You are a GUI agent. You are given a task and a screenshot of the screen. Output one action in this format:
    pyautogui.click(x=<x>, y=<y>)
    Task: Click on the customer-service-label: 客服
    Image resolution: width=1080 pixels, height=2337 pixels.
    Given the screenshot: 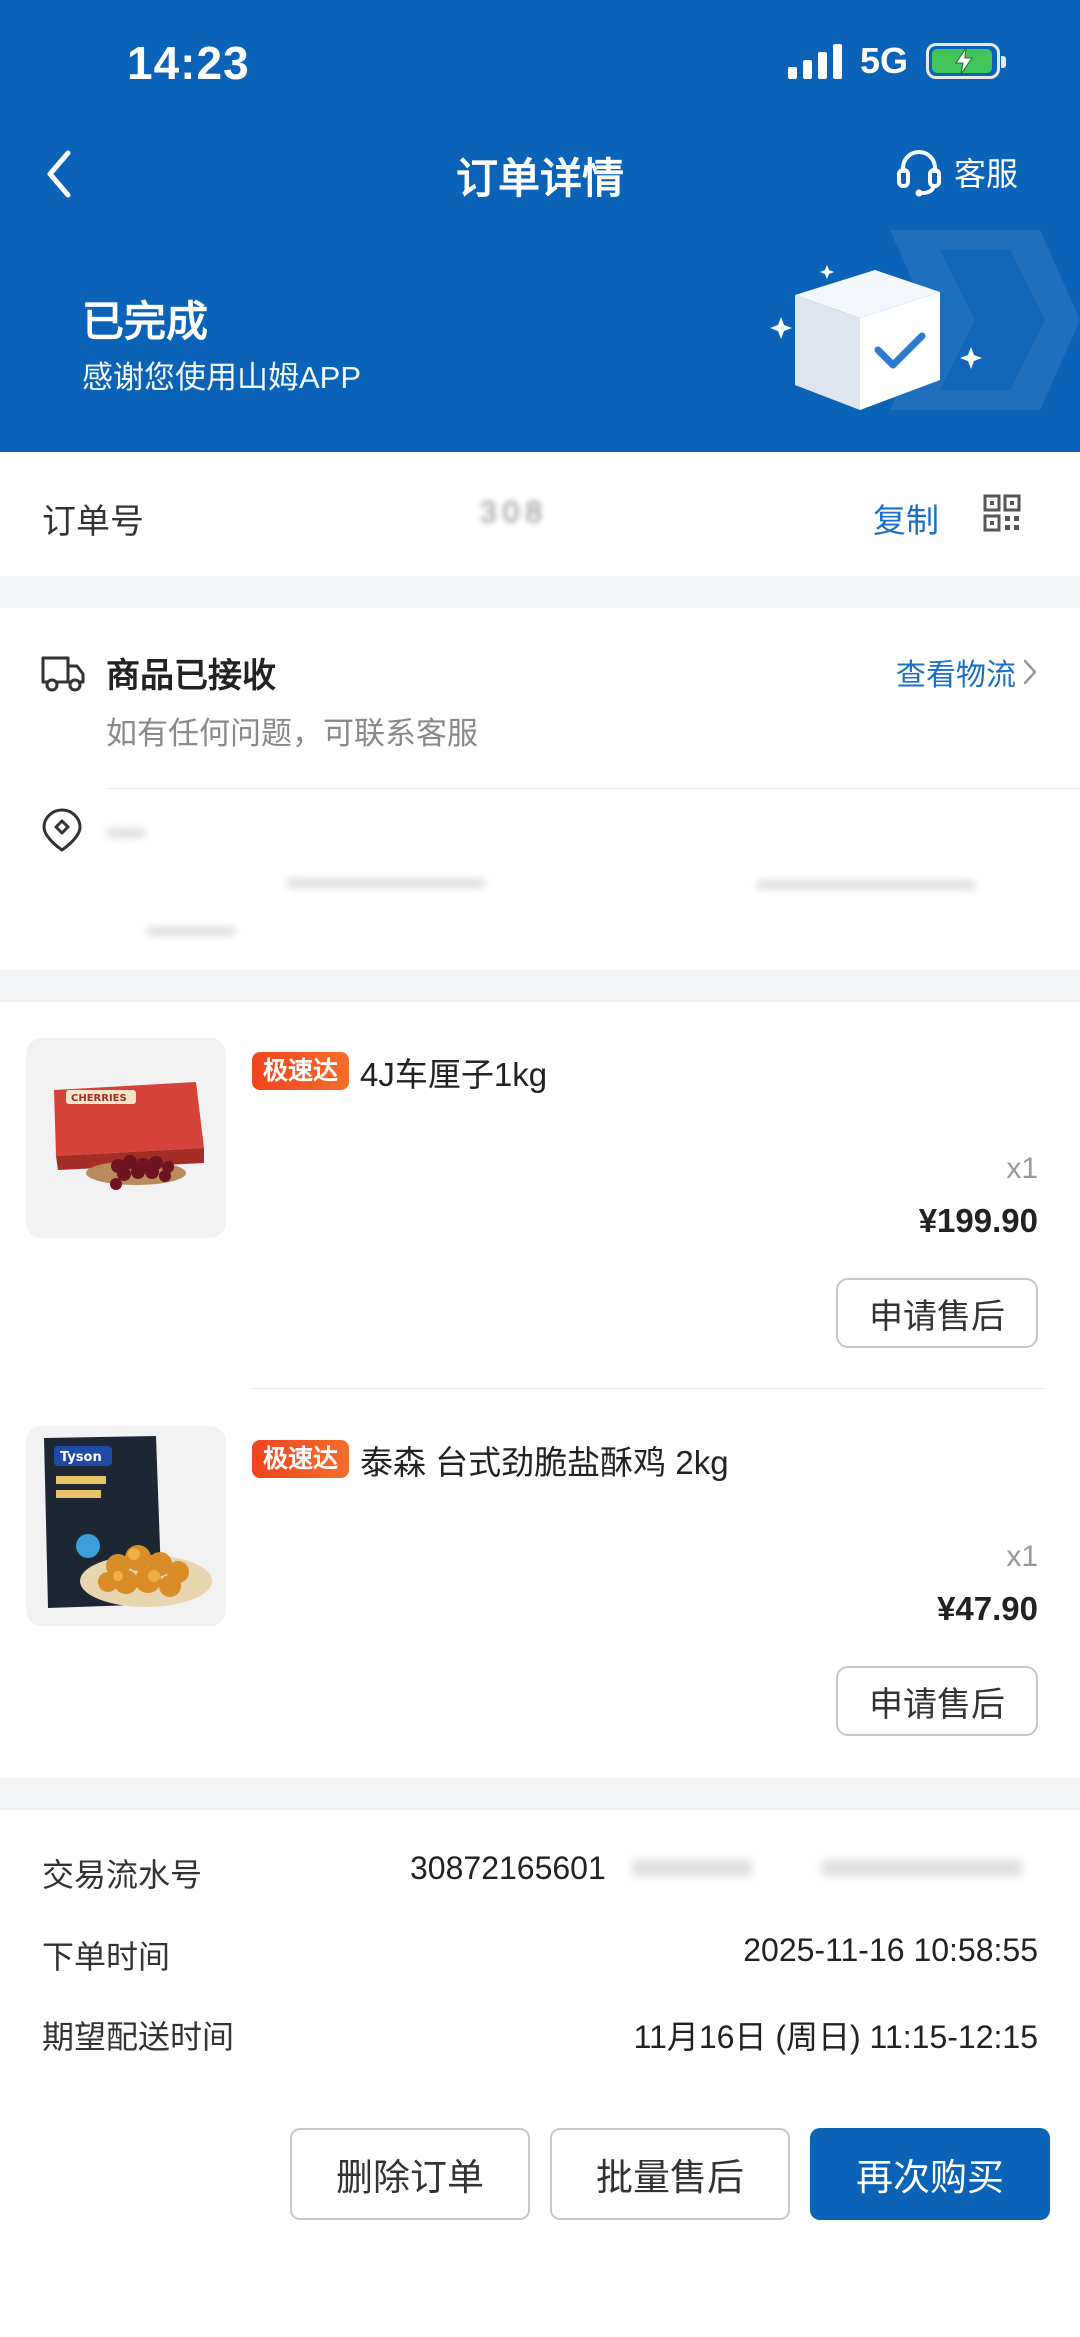 What is the action you would take?
    pyautogui.click(x=985, y=174)
    